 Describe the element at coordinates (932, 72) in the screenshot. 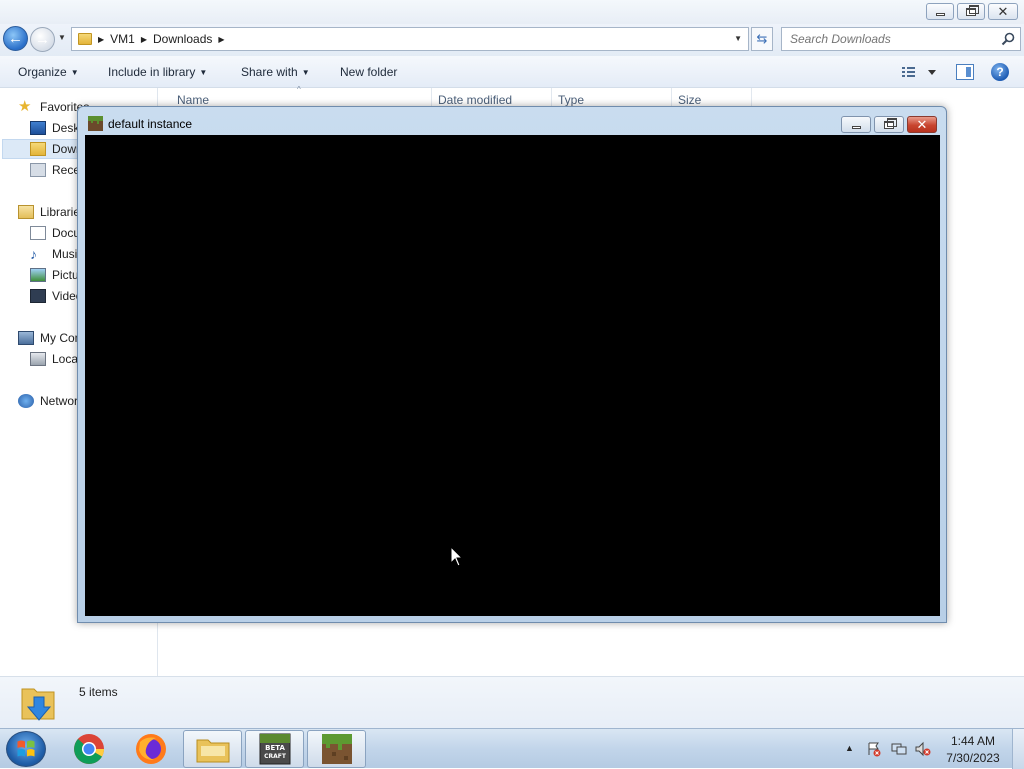

I see `chevron-down-icon` at that location.